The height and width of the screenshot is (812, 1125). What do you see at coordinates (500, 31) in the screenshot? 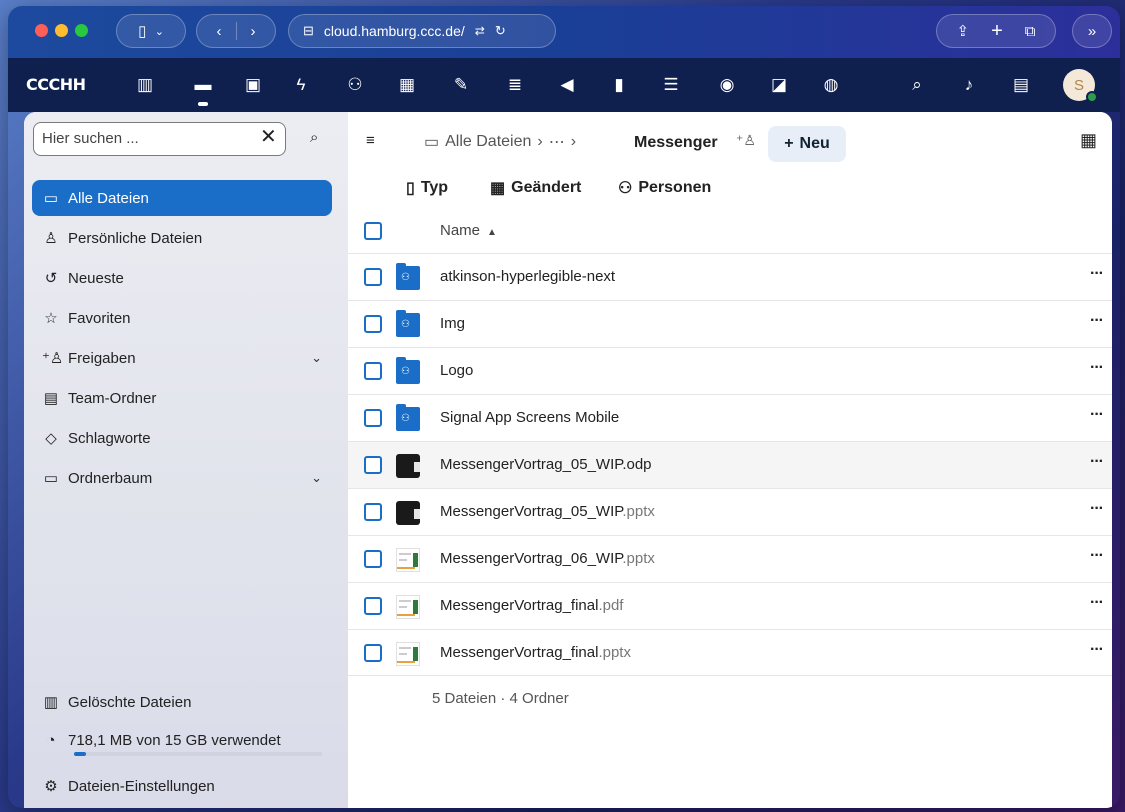
I see `reload-icon: ↻` at bounding box center [500, 31].